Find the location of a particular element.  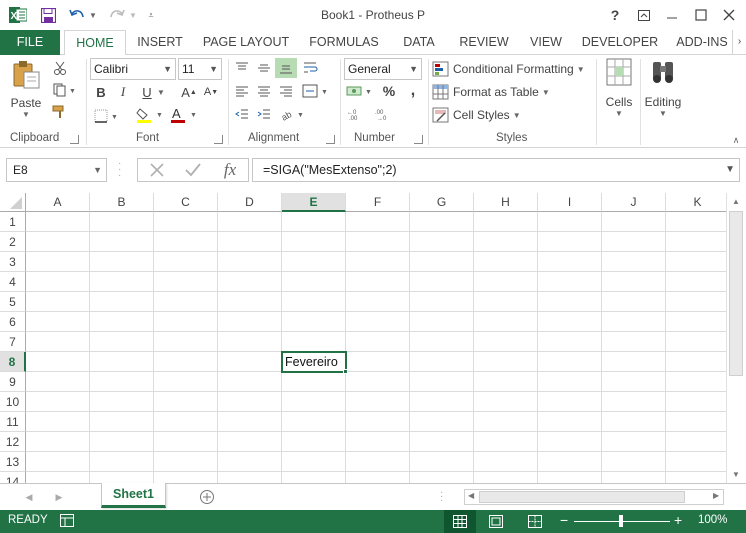

decrease-indent-icon is located at coordinates (242, 114).